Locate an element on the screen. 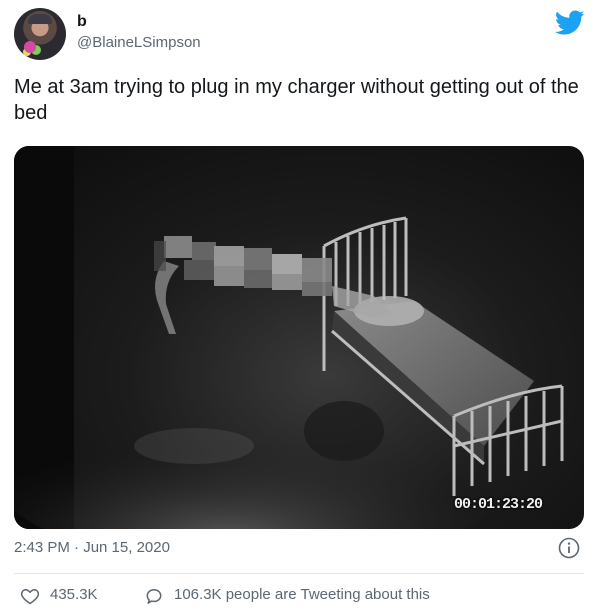 The width and height of the screenshot is (600, 612). like-count: 435.3K is located at coordinates (74, 594).